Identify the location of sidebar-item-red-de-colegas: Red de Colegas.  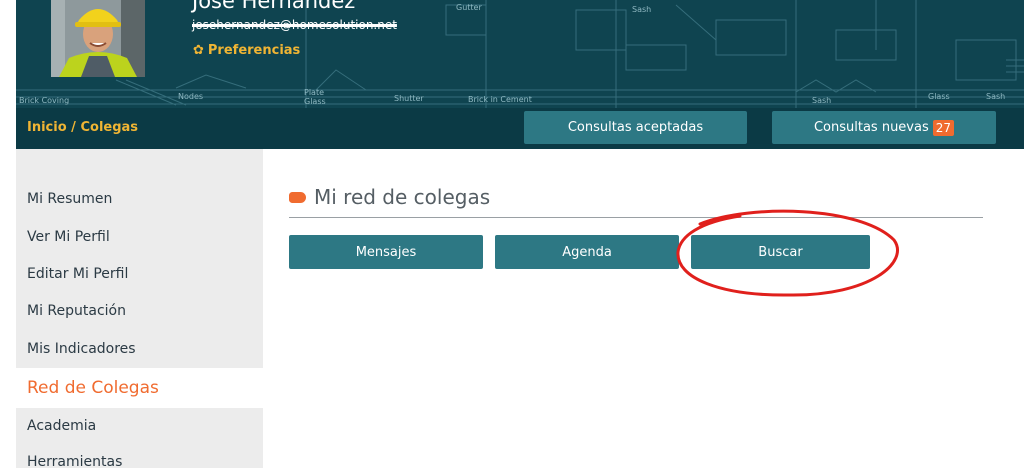
(93, 388).